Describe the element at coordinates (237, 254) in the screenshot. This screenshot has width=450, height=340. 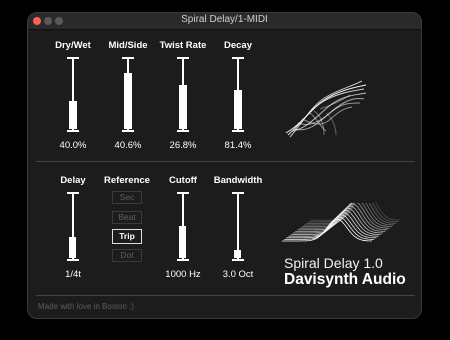
I see `bandwidth-slider-fill` at that location.